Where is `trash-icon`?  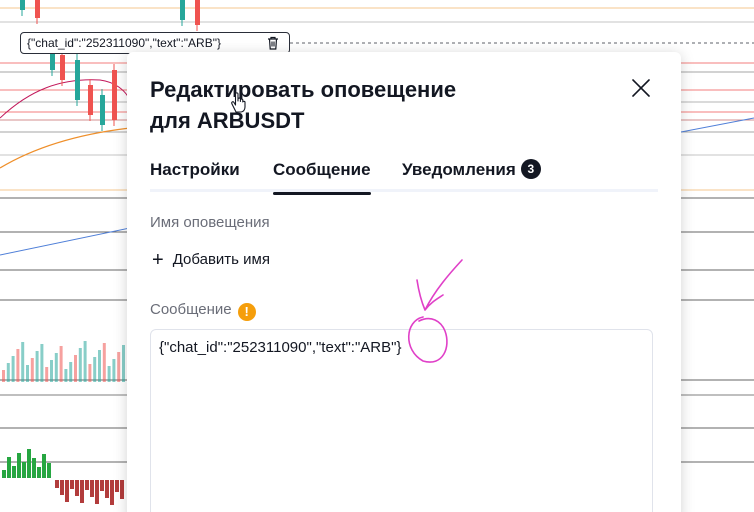 trash-icon is located at coordinates (273, 43).